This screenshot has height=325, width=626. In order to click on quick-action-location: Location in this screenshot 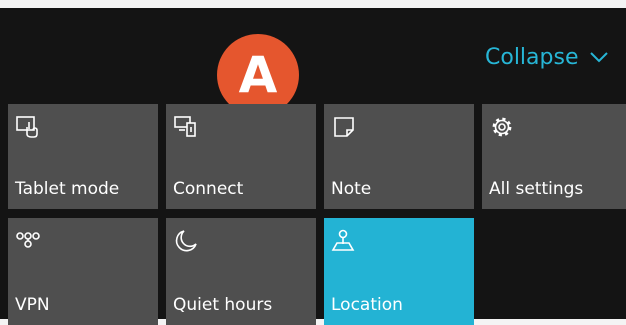, I will do `click(399, 271)`.